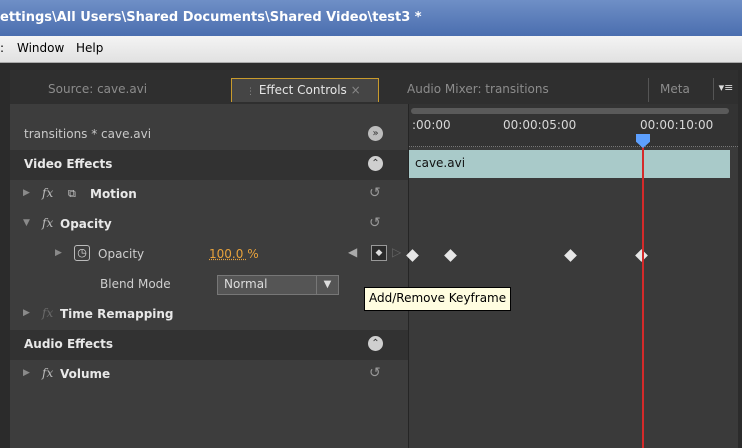 Image resolution: width=742 pixels, height=448 pixels. I want to click on opacity-effect-label: Opacity, so click(86, 224).